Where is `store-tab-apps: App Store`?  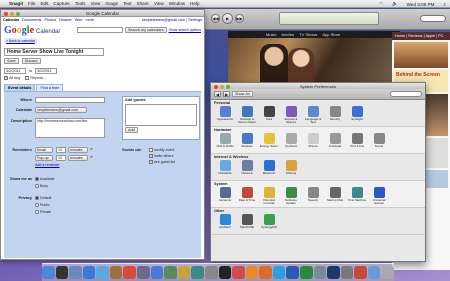
store-tab-apps: App Store is located at coordinates (331, 34).